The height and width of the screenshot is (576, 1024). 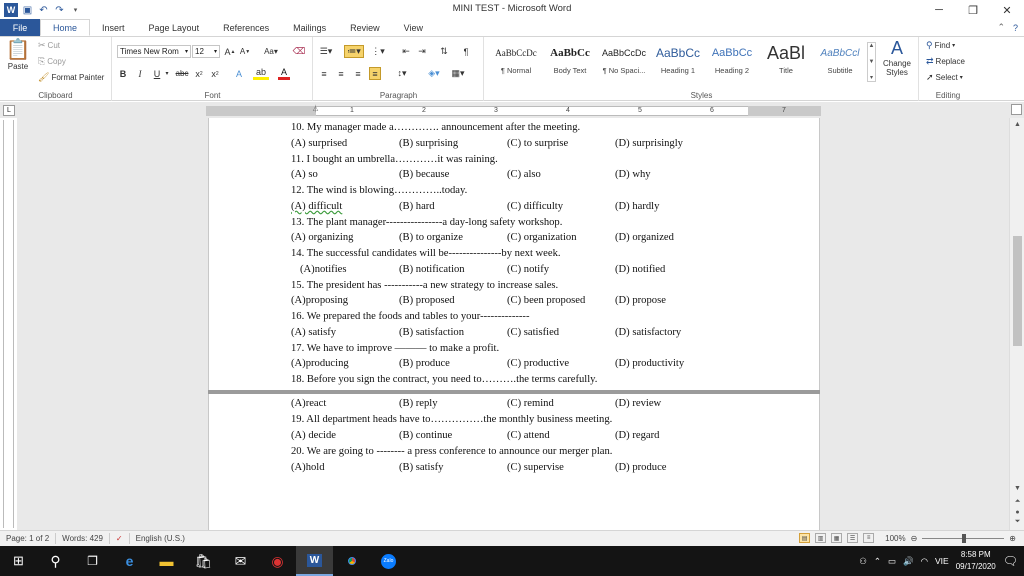 I want to click on change-case-icon: Aa▾, so click(x=271, y=51).